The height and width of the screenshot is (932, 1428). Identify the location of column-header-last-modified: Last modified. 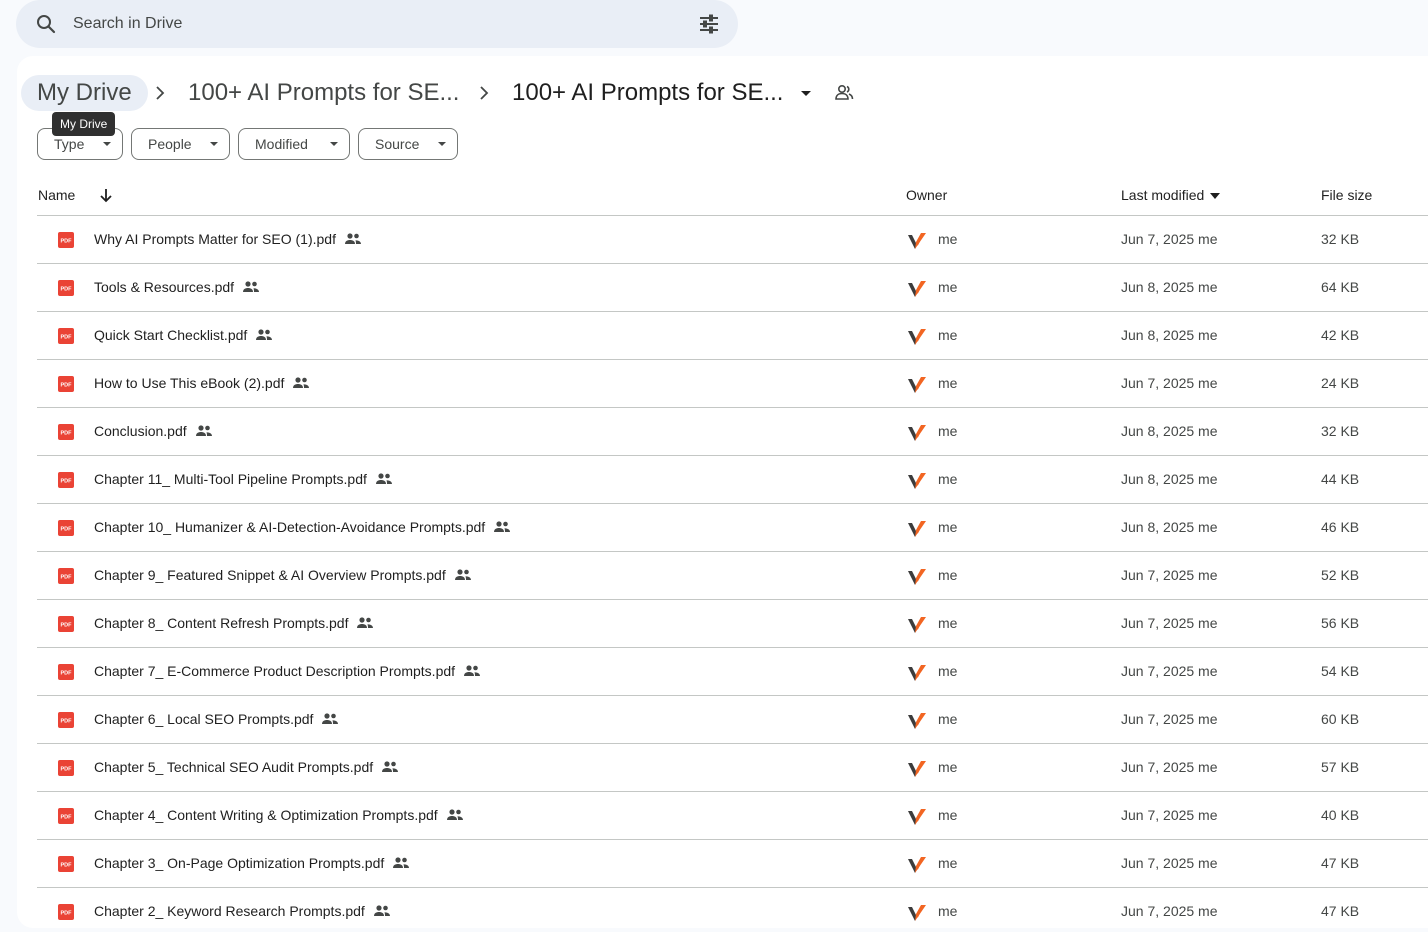
(1171, 195).